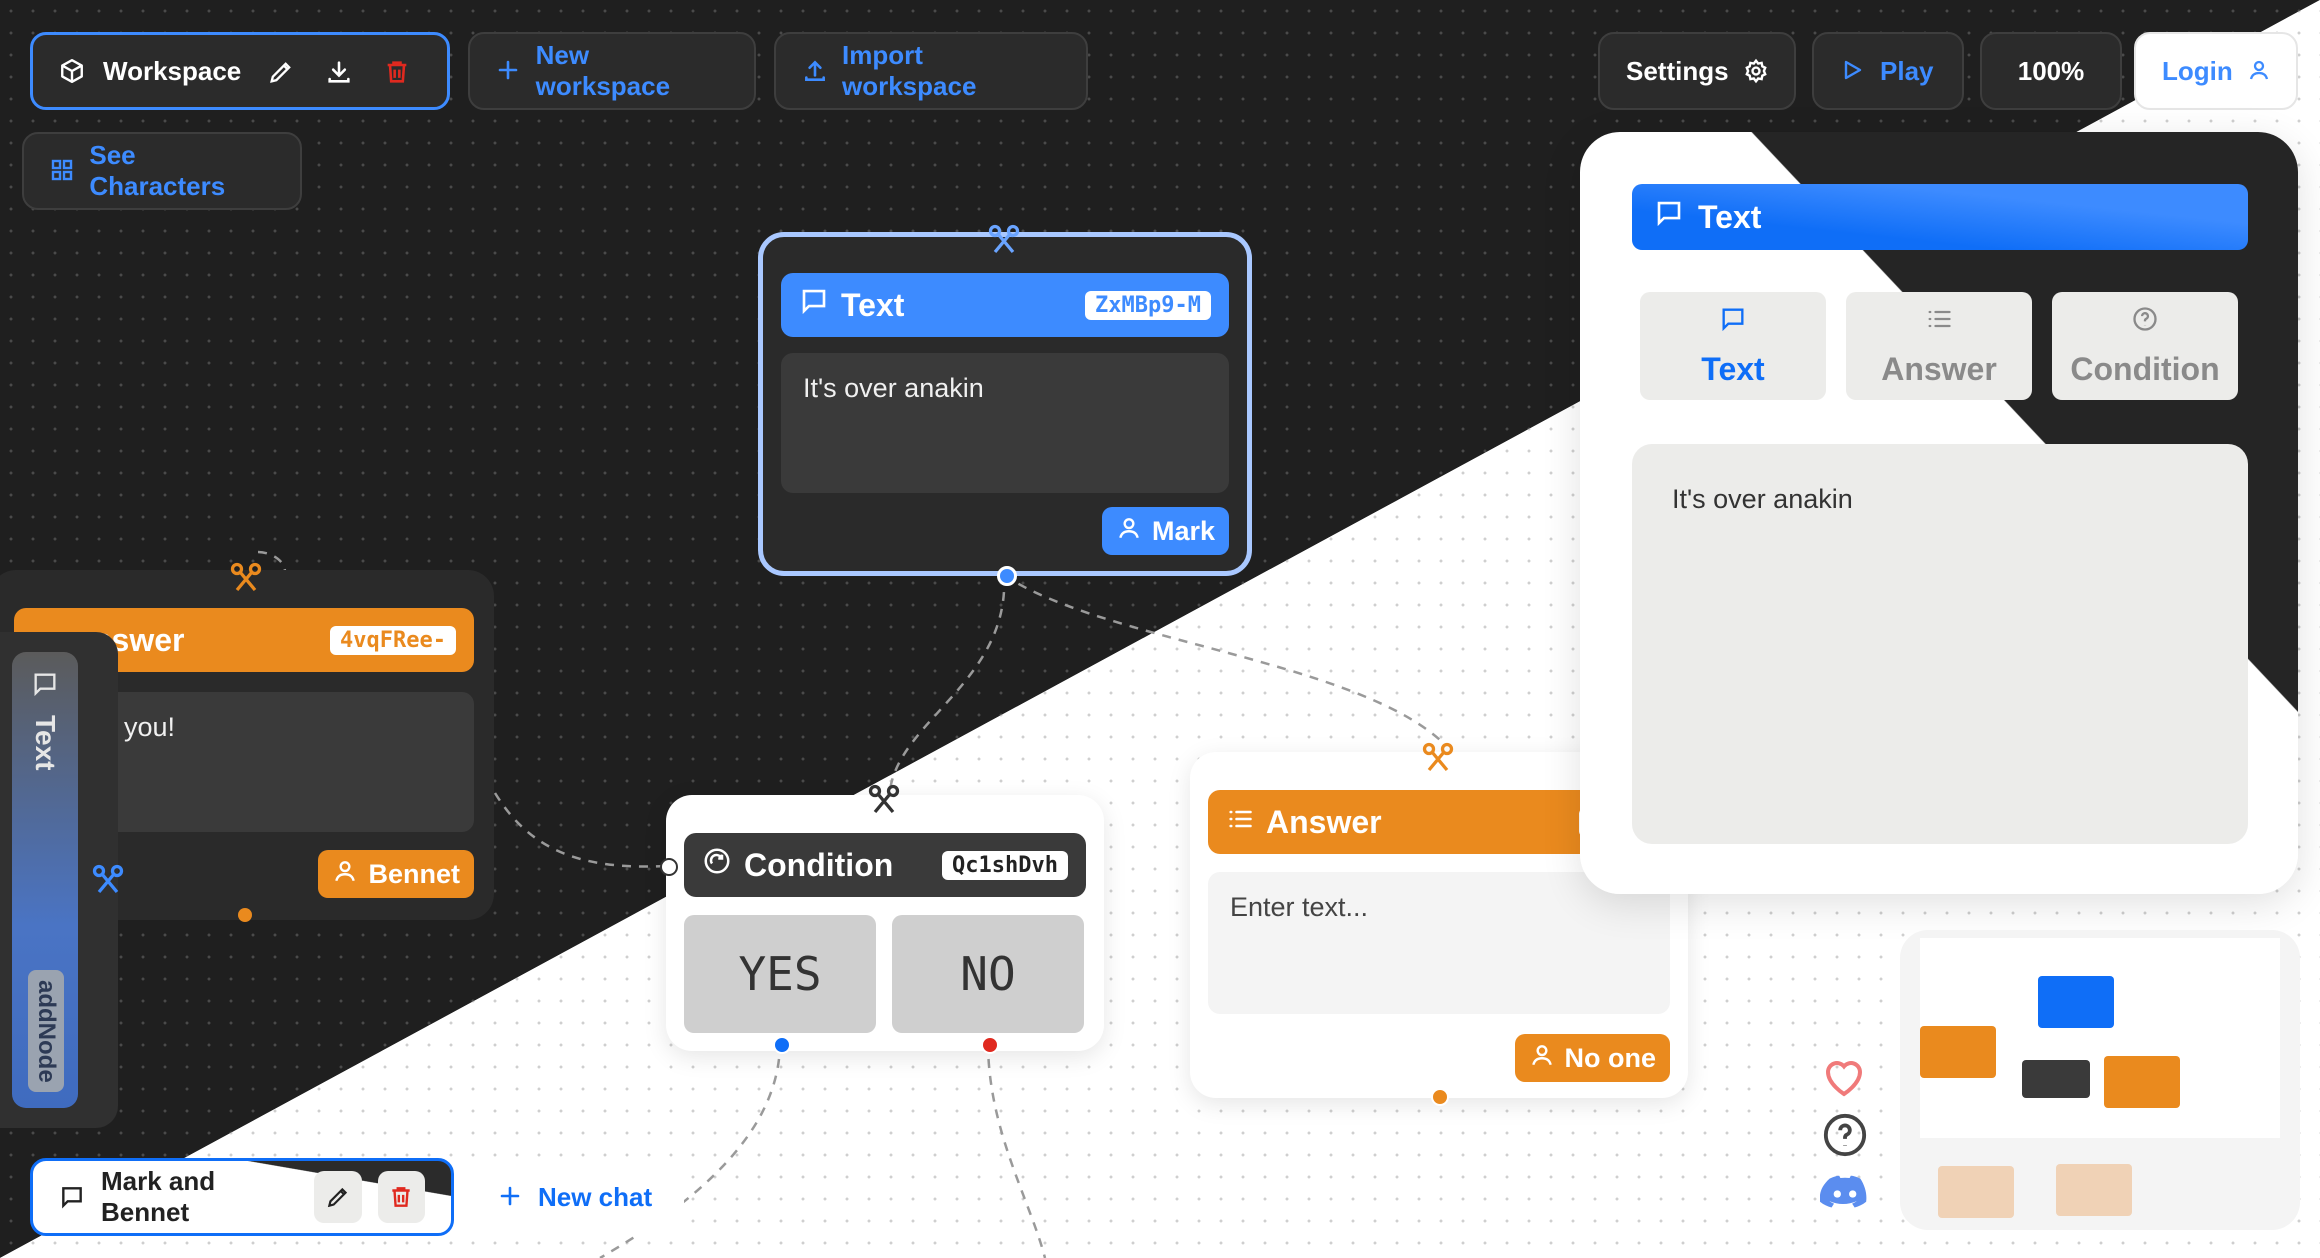  I want to click on text-node-header: Text ZxMBp9-M, so click(1005, 305).